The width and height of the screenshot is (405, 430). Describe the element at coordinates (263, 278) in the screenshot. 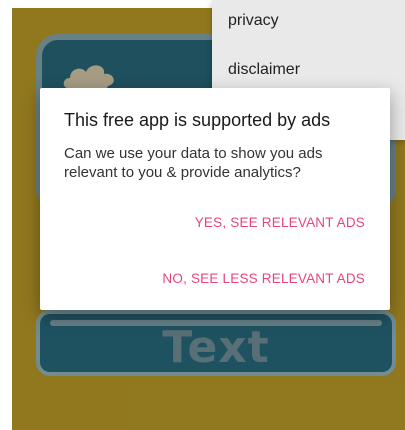

I see `decline-relevant-ads-button: NO, SEE LESS RELEVANT ADS` at that location.